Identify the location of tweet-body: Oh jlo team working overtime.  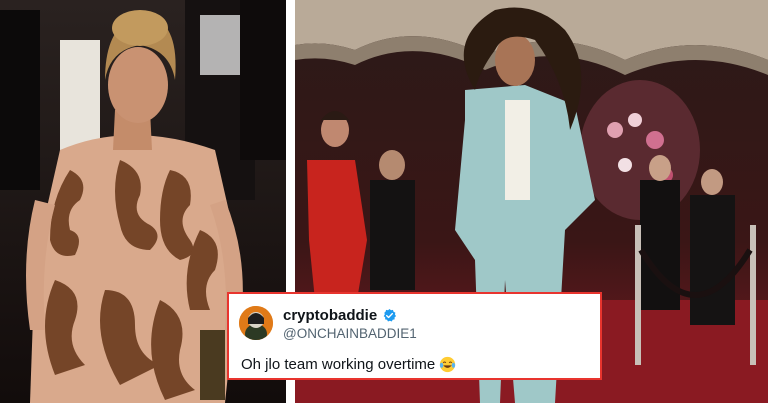
(338, 364).